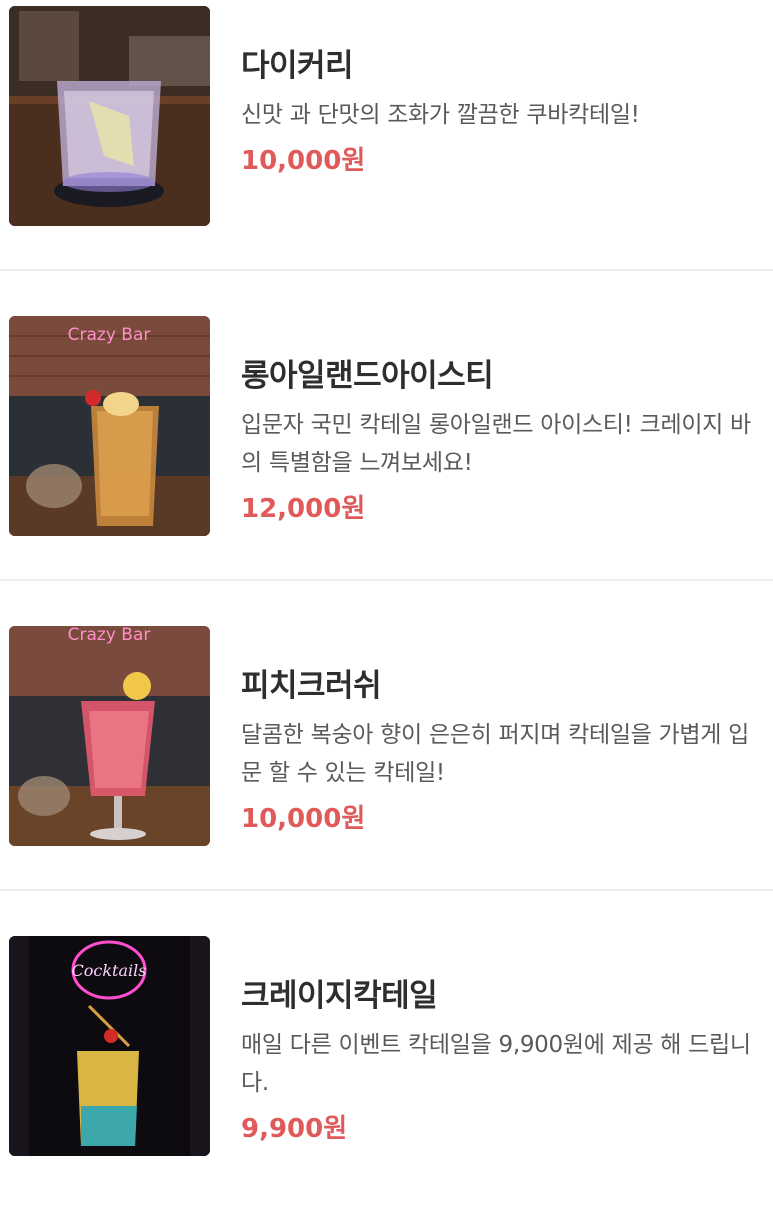 The width and height of the screenshot is (773, 1220). What do you see at coordinates (440, 115) in the screenshot?
I see `menu-item-description: 신맛 과 단맛의 조화가 깔끔한 쿠바칵테일!` at bounding box center [440, 115].